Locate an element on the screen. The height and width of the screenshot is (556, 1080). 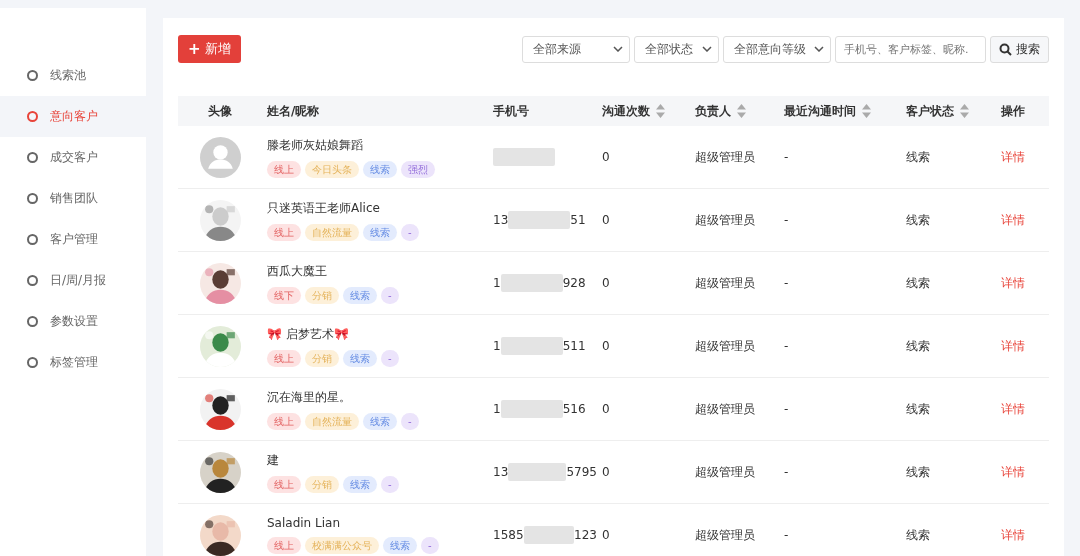
sidebar-item: 客户管理 is located at coordinates (73, 239).